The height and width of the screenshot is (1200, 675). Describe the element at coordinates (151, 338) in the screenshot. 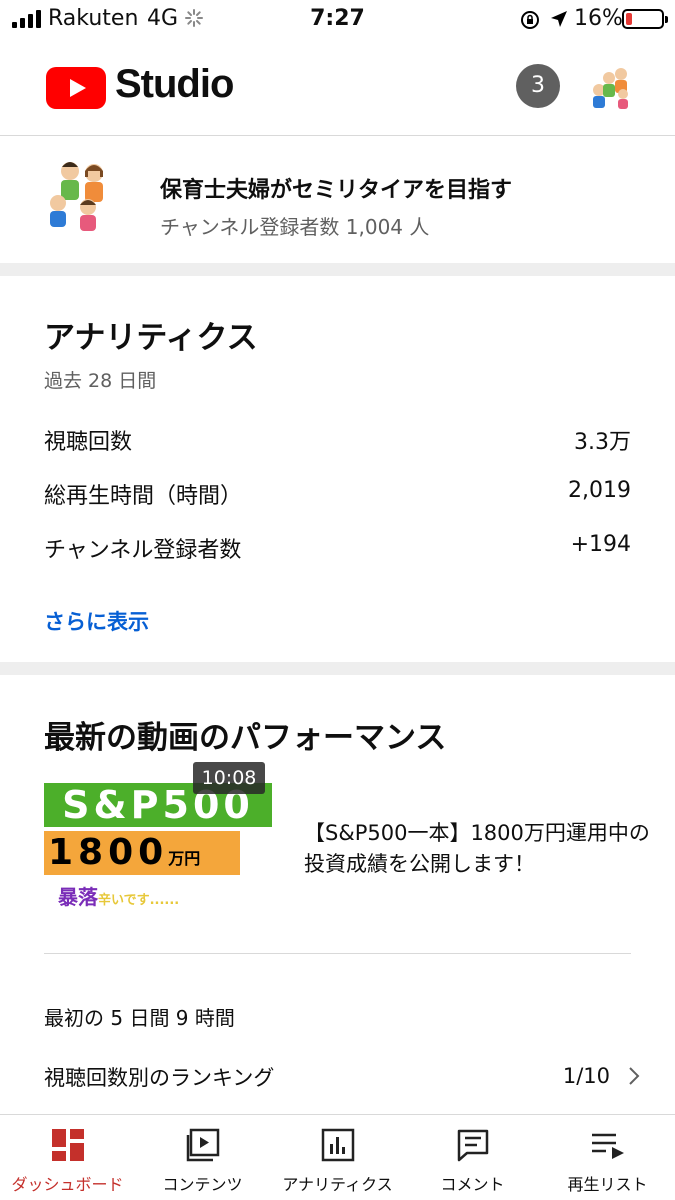

I see `analytics-title: アナリティクス` at that location.